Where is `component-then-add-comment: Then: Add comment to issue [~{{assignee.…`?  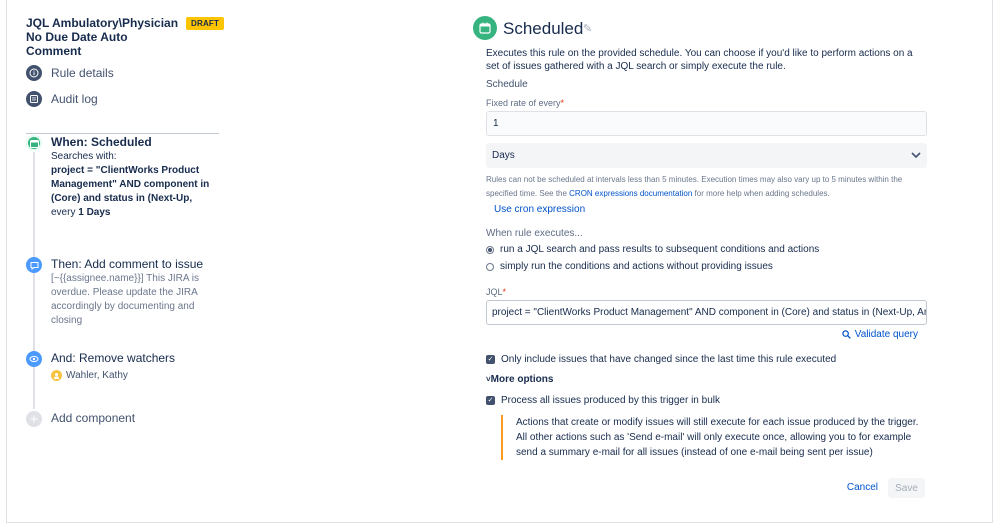 component-then-add-comment: Then: Add comment to issue [~{{assignee.… is located at coordinates (123, 292).